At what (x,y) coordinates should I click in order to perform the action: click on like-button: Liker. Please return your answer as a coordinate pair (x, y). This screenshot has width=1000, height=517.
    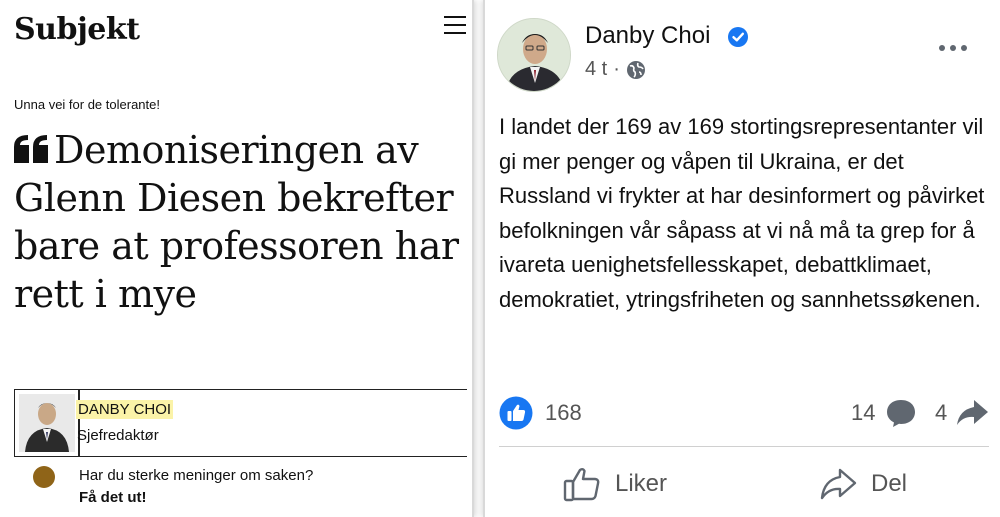
    Looking at the image, I should click on (615, 484).